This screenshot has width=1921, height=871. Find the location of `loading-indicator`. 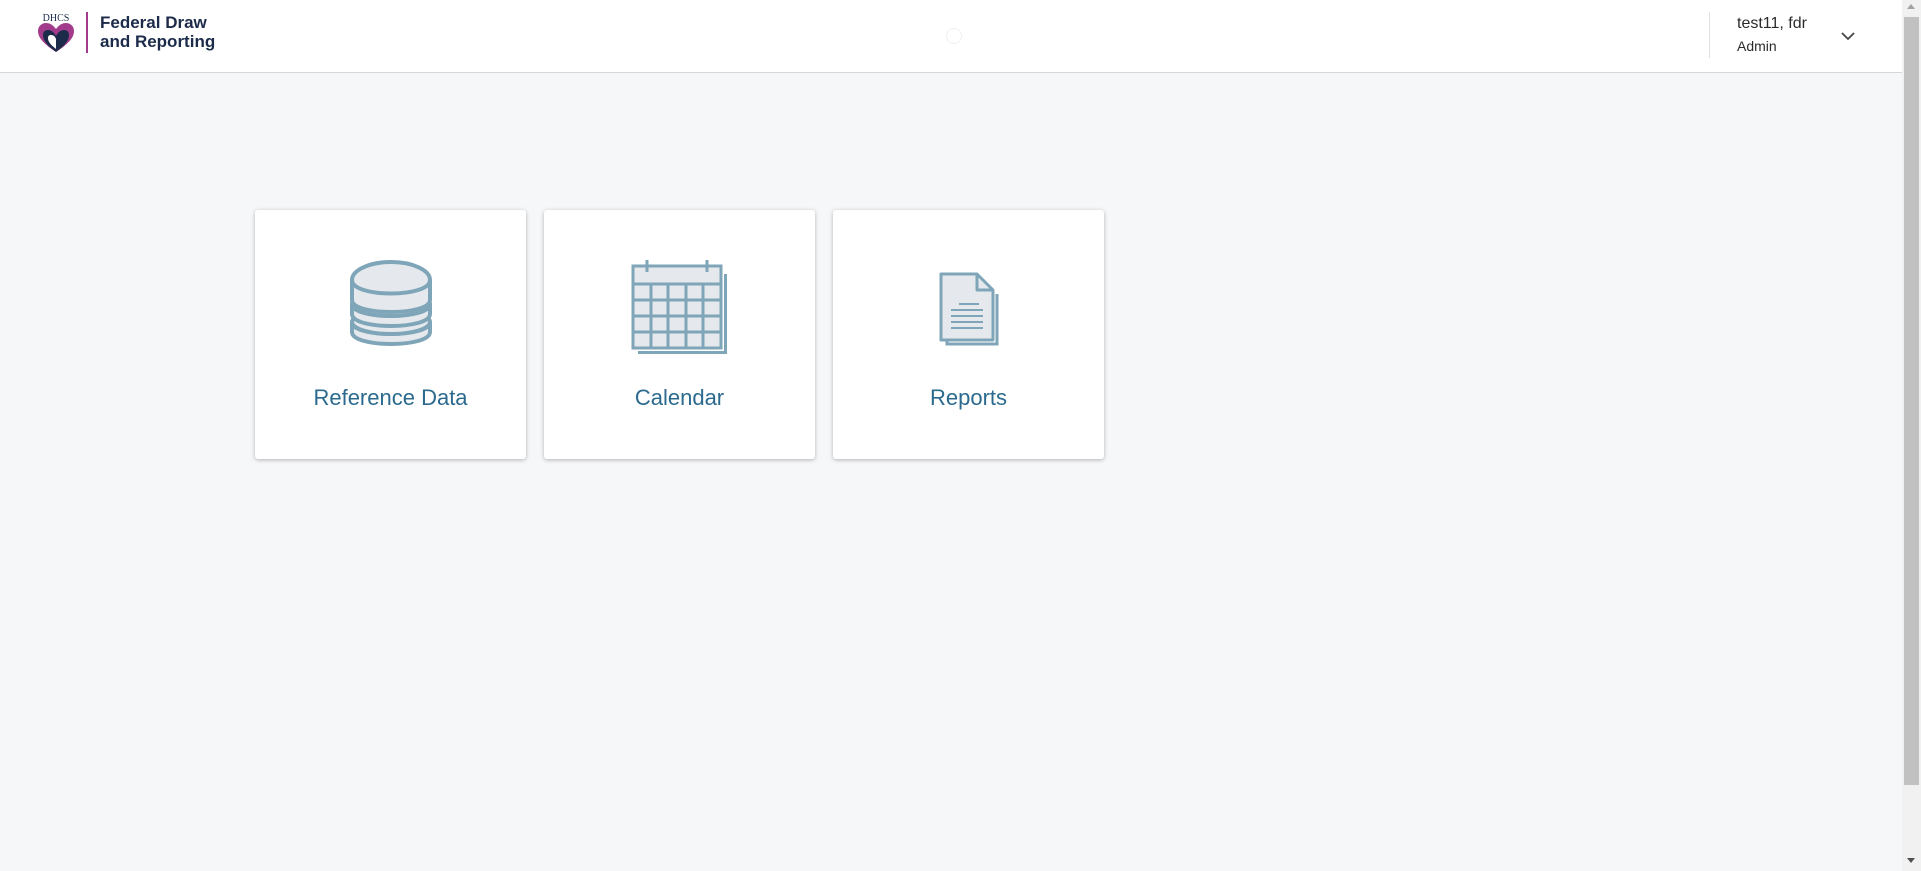

loading-indicator is located at coordinates (954, 36).